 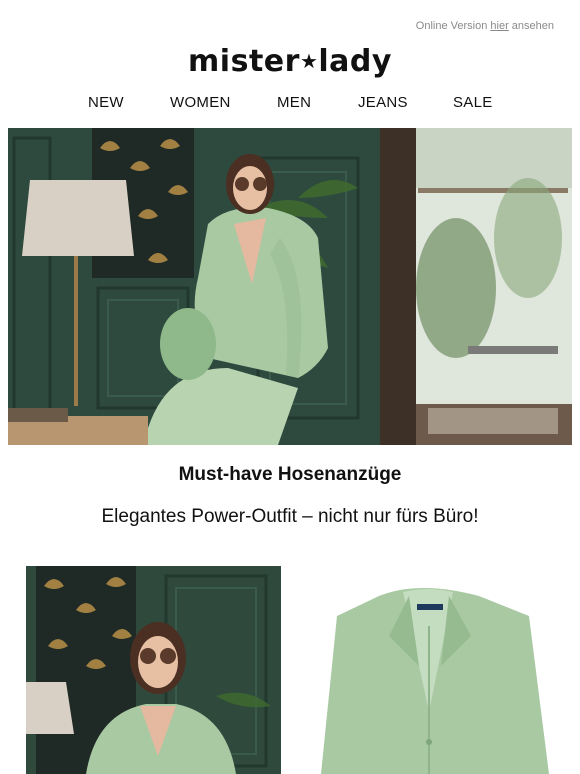 What do you see at coordinates (499, 26) in the screenshot?
I see `online-version-link: hier` at bounding box center [499, 26].